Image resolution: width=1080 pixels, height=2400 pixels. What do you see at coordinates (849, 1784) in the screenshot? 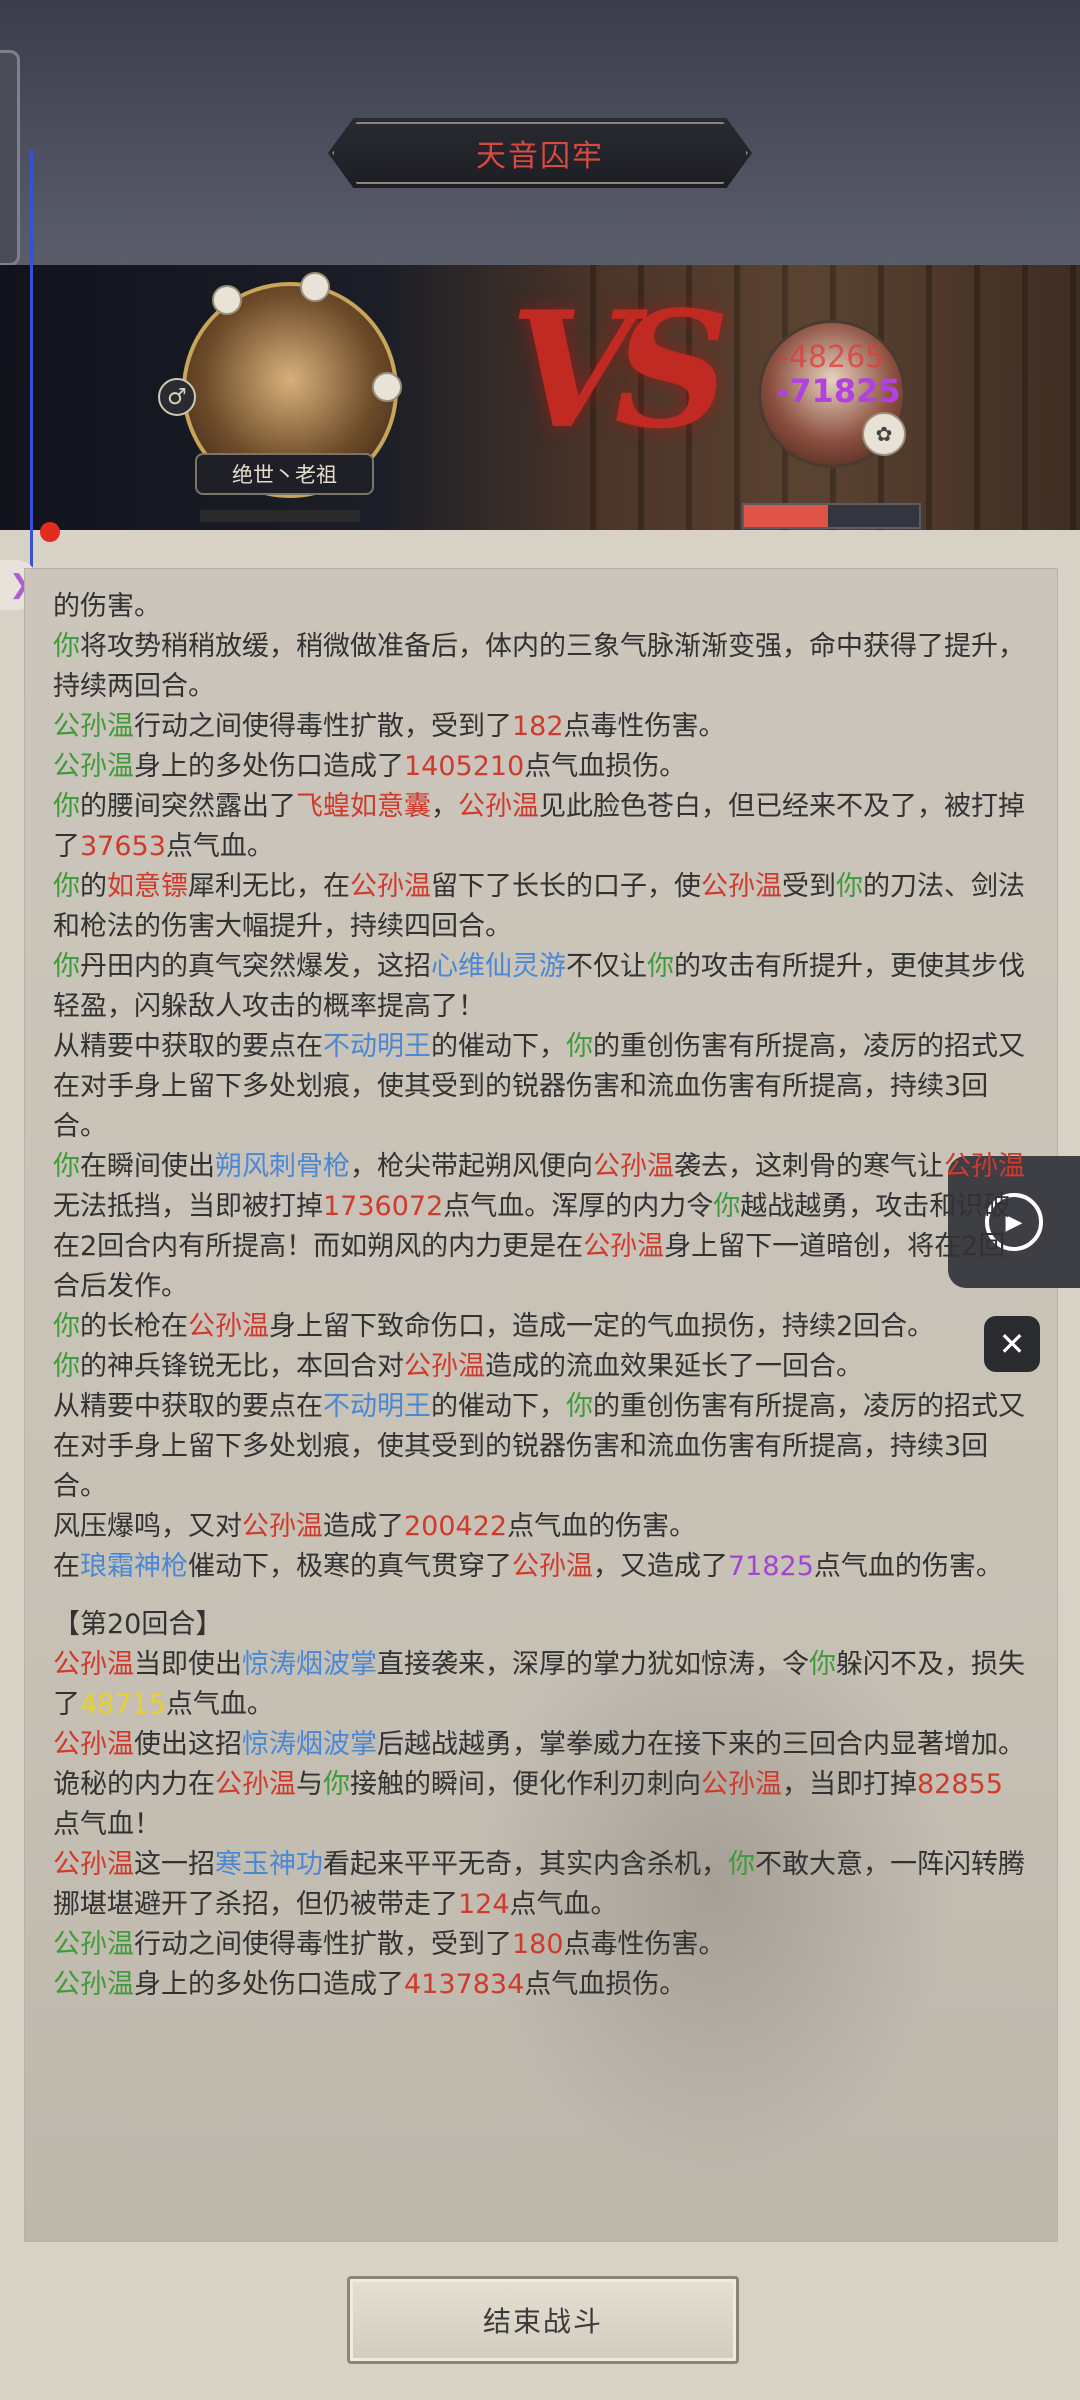
I see `log-segment: ，当即打掉` at bounding box center [849, 1784].